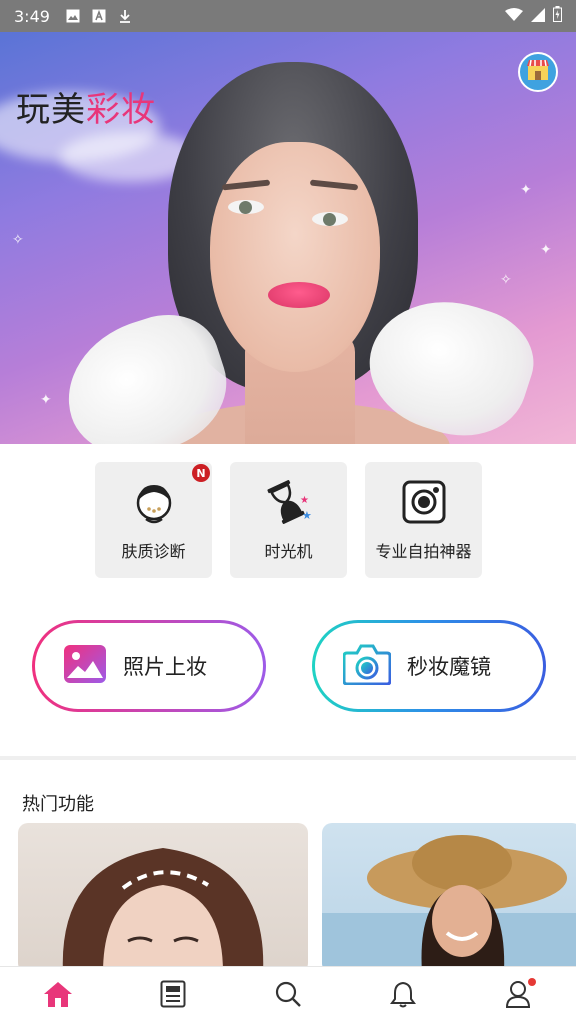 The width and height of the screenshot is (576, 1024). Describe the element at coordinates (367, 666) in the screenshot. I see `camera-icon` at that location.